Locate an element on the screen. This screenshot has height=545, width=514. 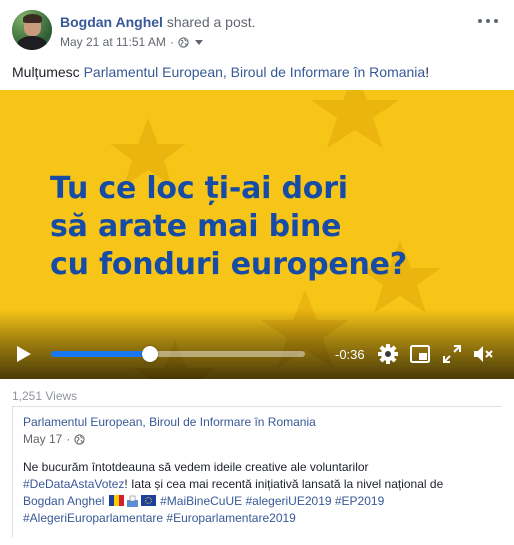
author-line: Bogdan Anghel shared a post. is located at coordinates (158, 22).